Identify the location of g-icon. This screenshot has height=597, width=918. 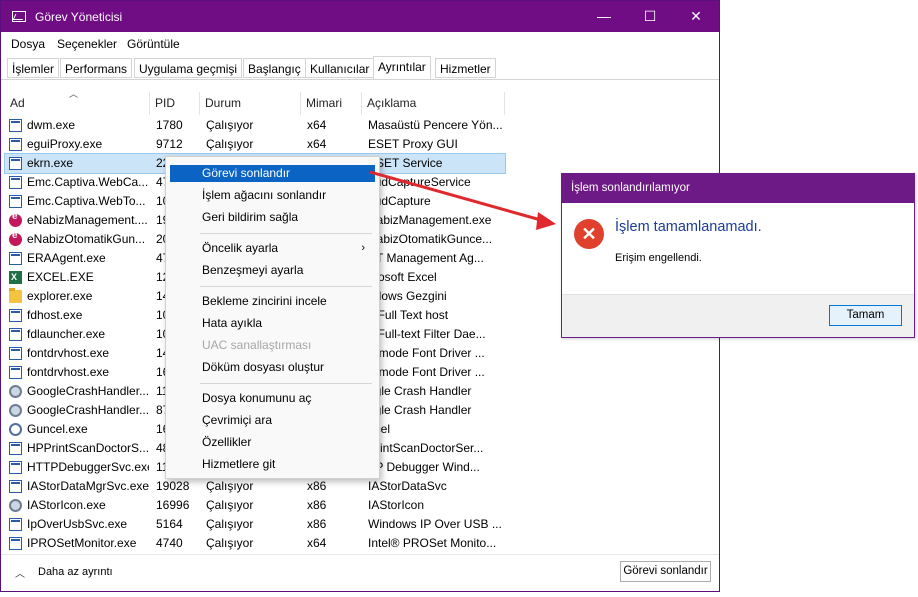
(15, 429).